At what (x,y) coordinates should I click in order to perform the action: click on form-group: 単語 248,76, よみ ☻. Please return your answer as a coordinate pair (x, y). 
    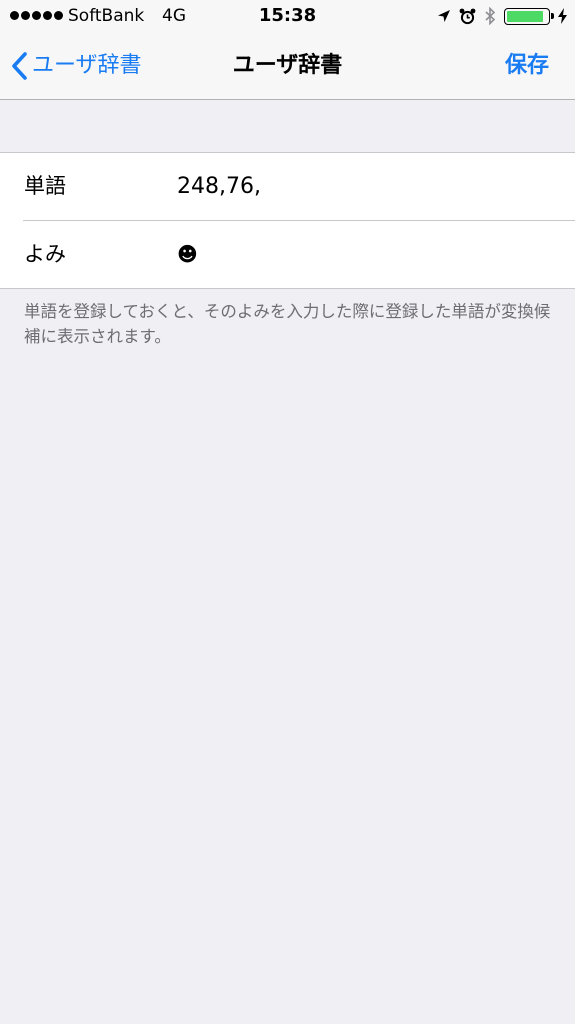
    Looking at the image, I should click on (287, 220).